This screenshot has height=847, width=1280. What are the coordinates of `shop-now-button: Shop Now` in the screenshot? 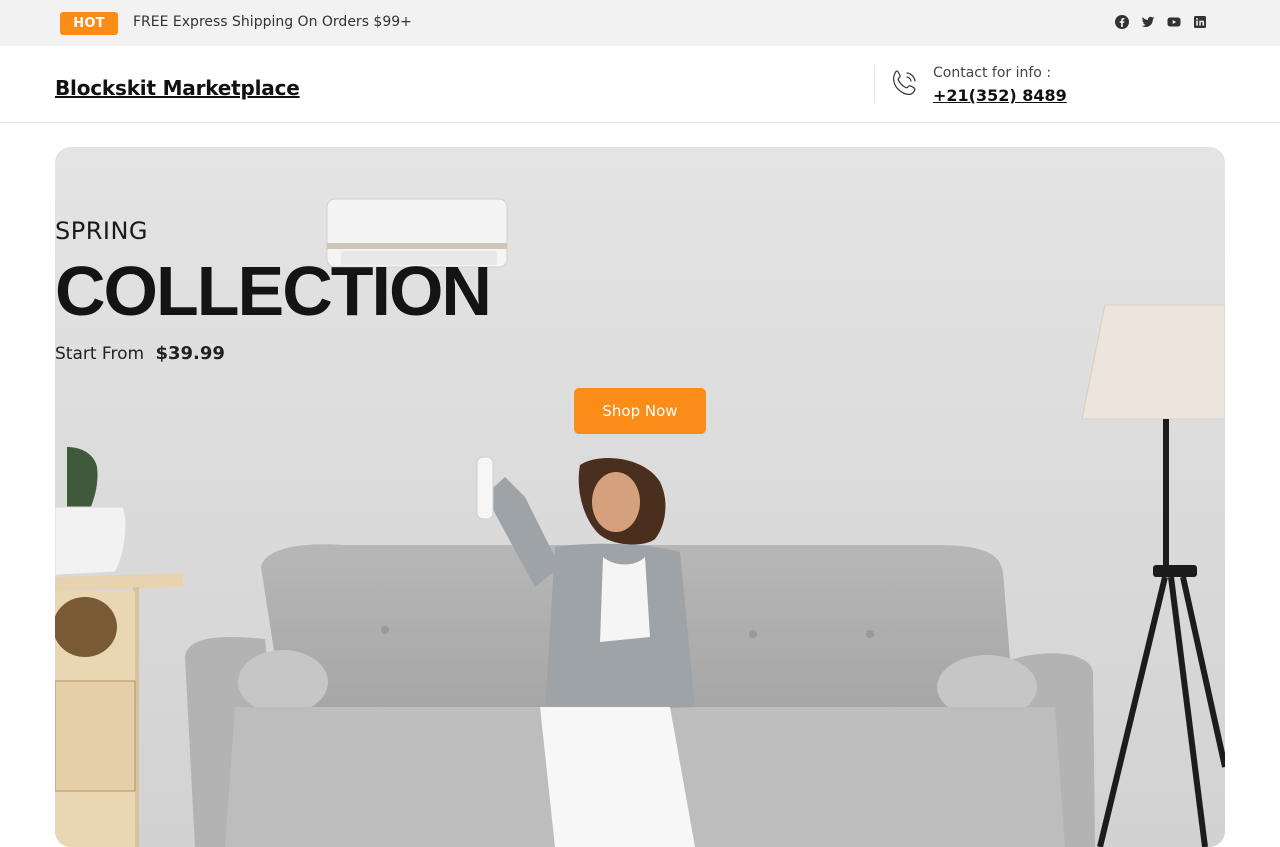 It's located at (640, 411).